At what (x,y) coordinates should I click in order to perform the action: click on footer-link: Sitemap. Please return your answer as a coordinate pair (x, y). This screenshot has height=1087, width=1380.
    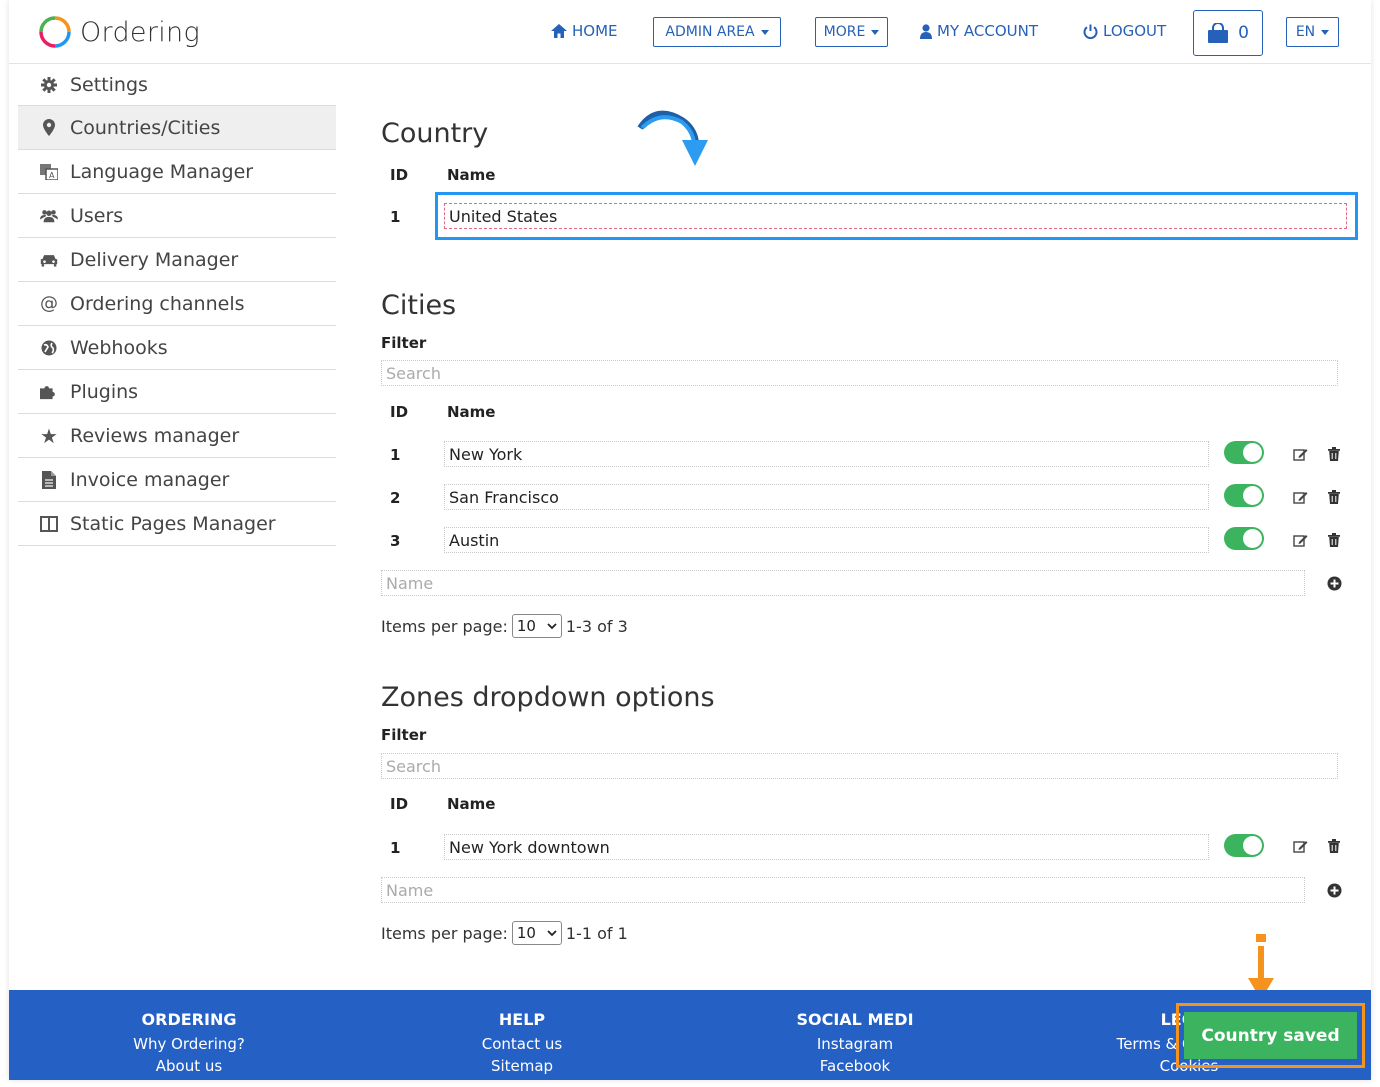
    Looking at the image, I should click on (522, 1066).